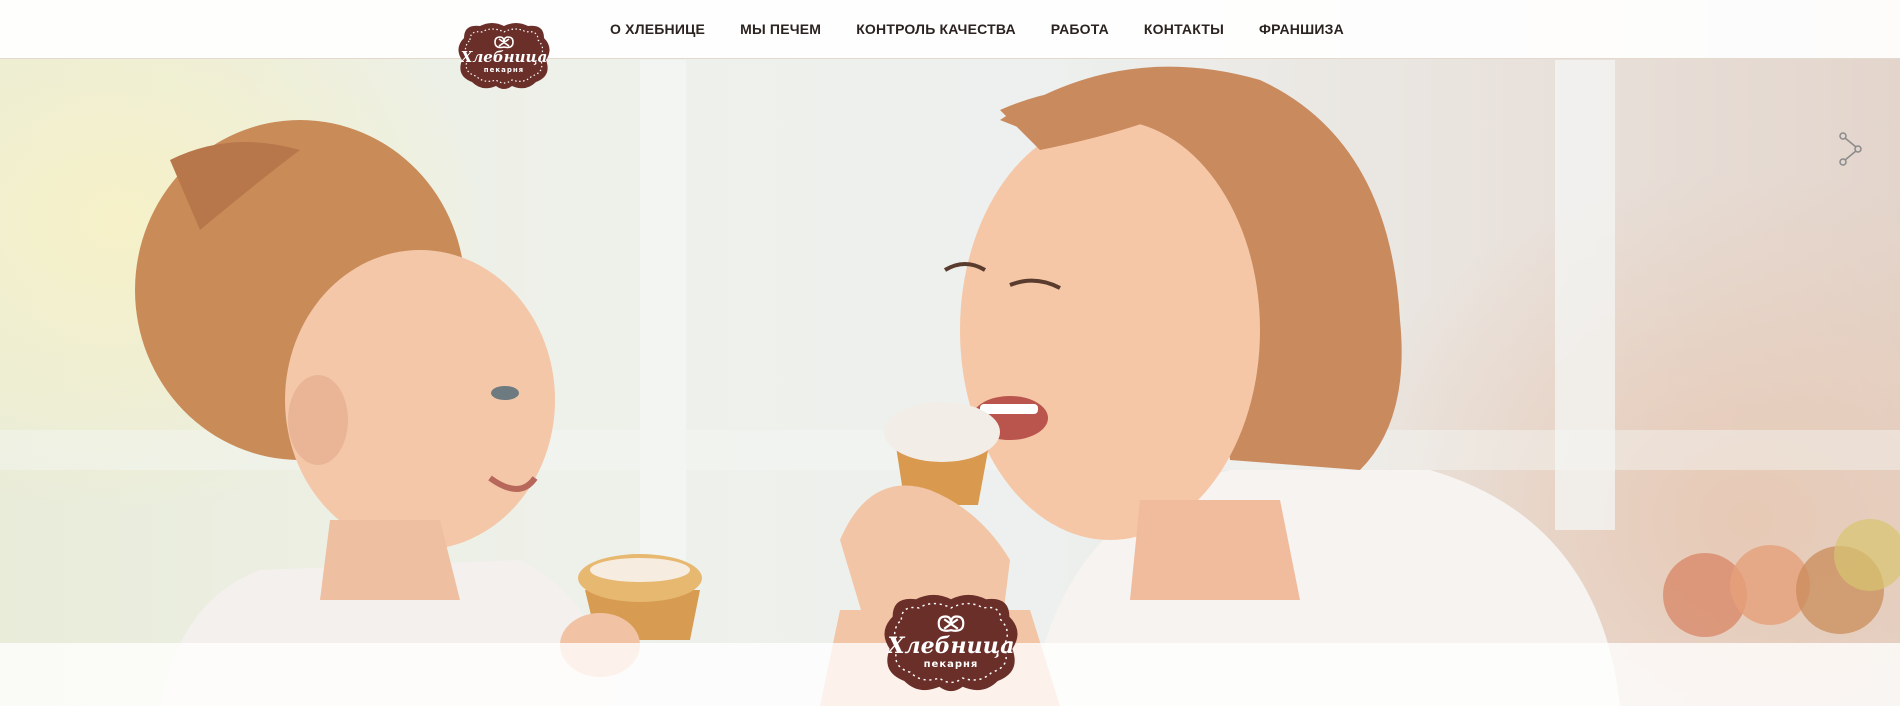  I want to click on nav-item-jobs: РАБОТА, so click(1080, 29).